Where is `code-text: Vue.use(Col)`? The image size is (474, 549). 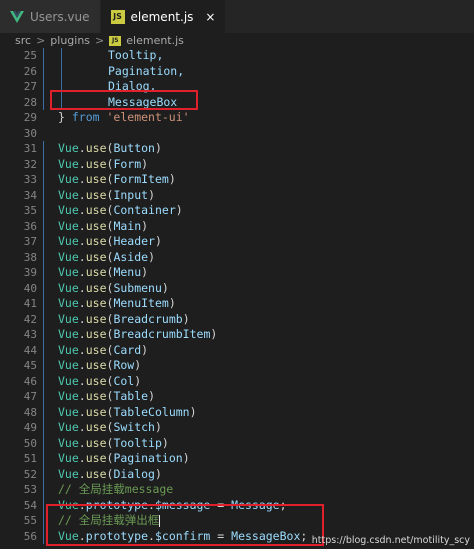 code-text: Vue.use(Col) is located at coordinates (100, 380).